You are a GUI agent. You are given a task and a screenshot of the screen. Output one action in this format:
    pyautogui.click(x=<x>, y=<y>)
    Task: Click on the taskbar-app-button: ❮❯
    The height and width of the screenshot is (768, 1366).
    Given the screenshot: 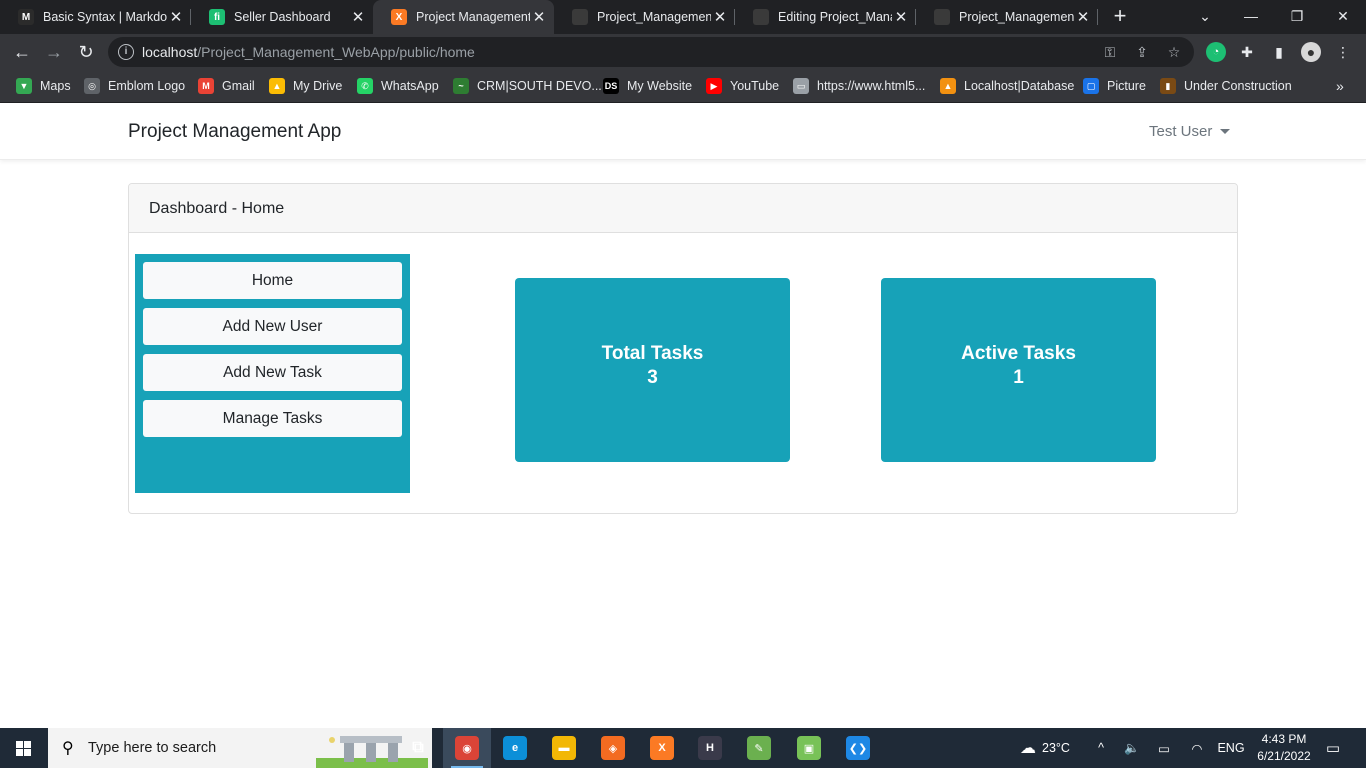 What is the action you would take?
    pyautogui.click(x=858, y=748)
    